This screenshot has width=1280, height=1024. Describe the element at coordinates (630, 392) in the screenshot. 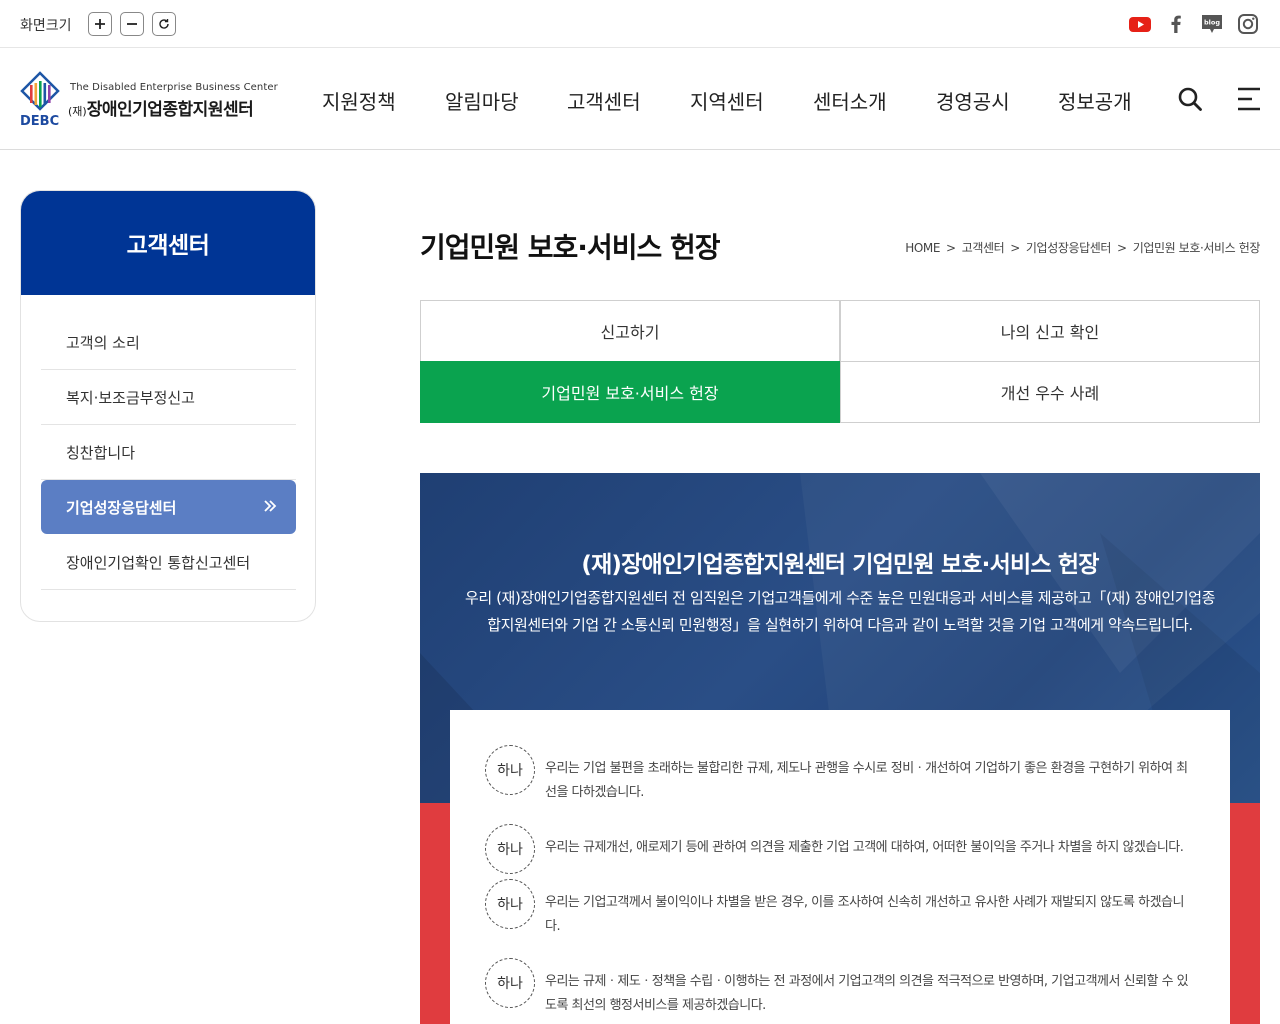

I see `tab-service-charter: 기업민원 보호·서비스 헌장` at that location.